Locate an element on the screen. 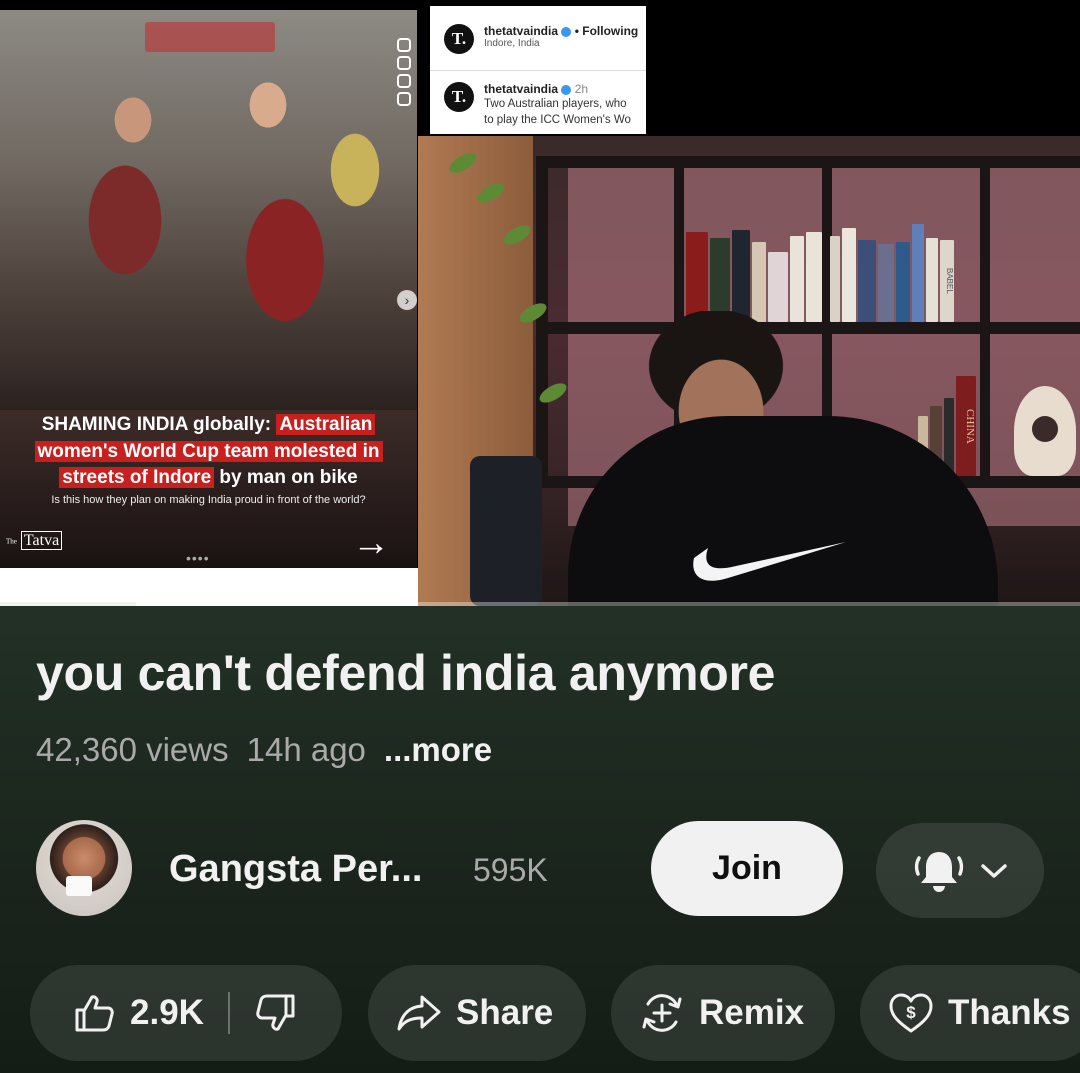  carousel-next-icon: › is located at coordinates (407, 300).